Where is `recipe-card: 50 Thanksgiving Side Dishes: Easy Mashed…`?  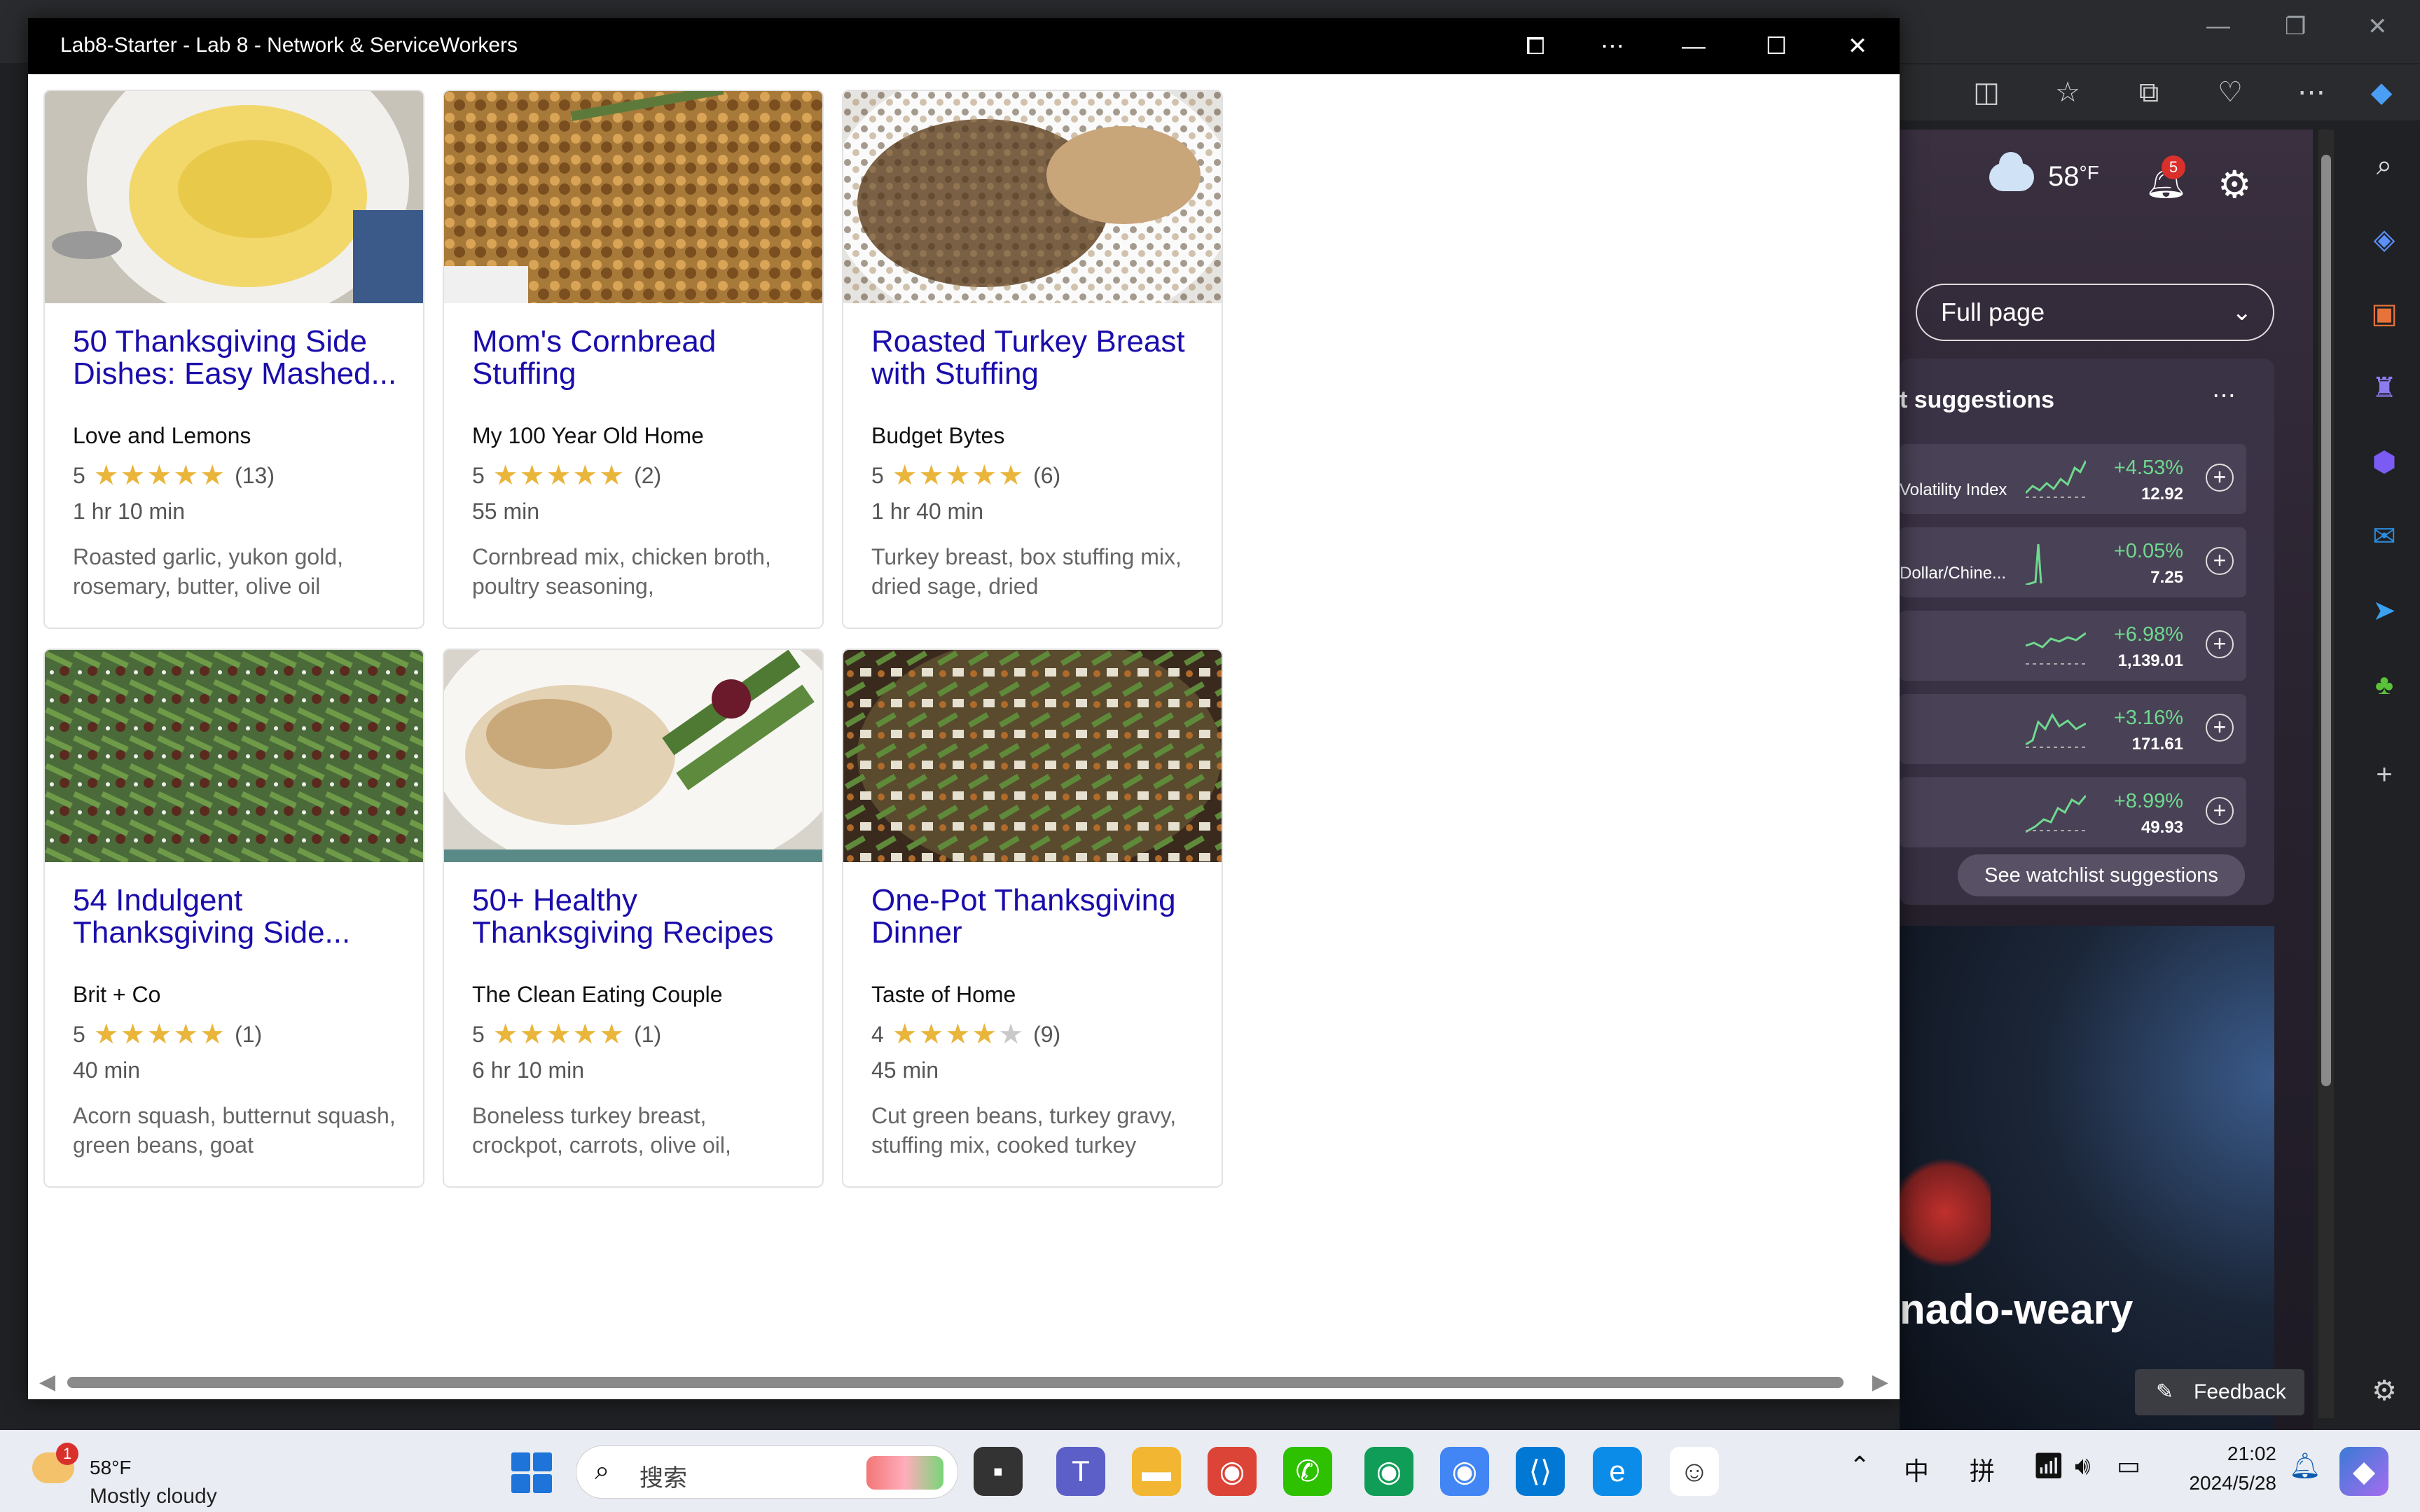
recipe-card: 50 Thanksgiving Side Dishes: Easy Mashed… is located at coordinates (233, 359).